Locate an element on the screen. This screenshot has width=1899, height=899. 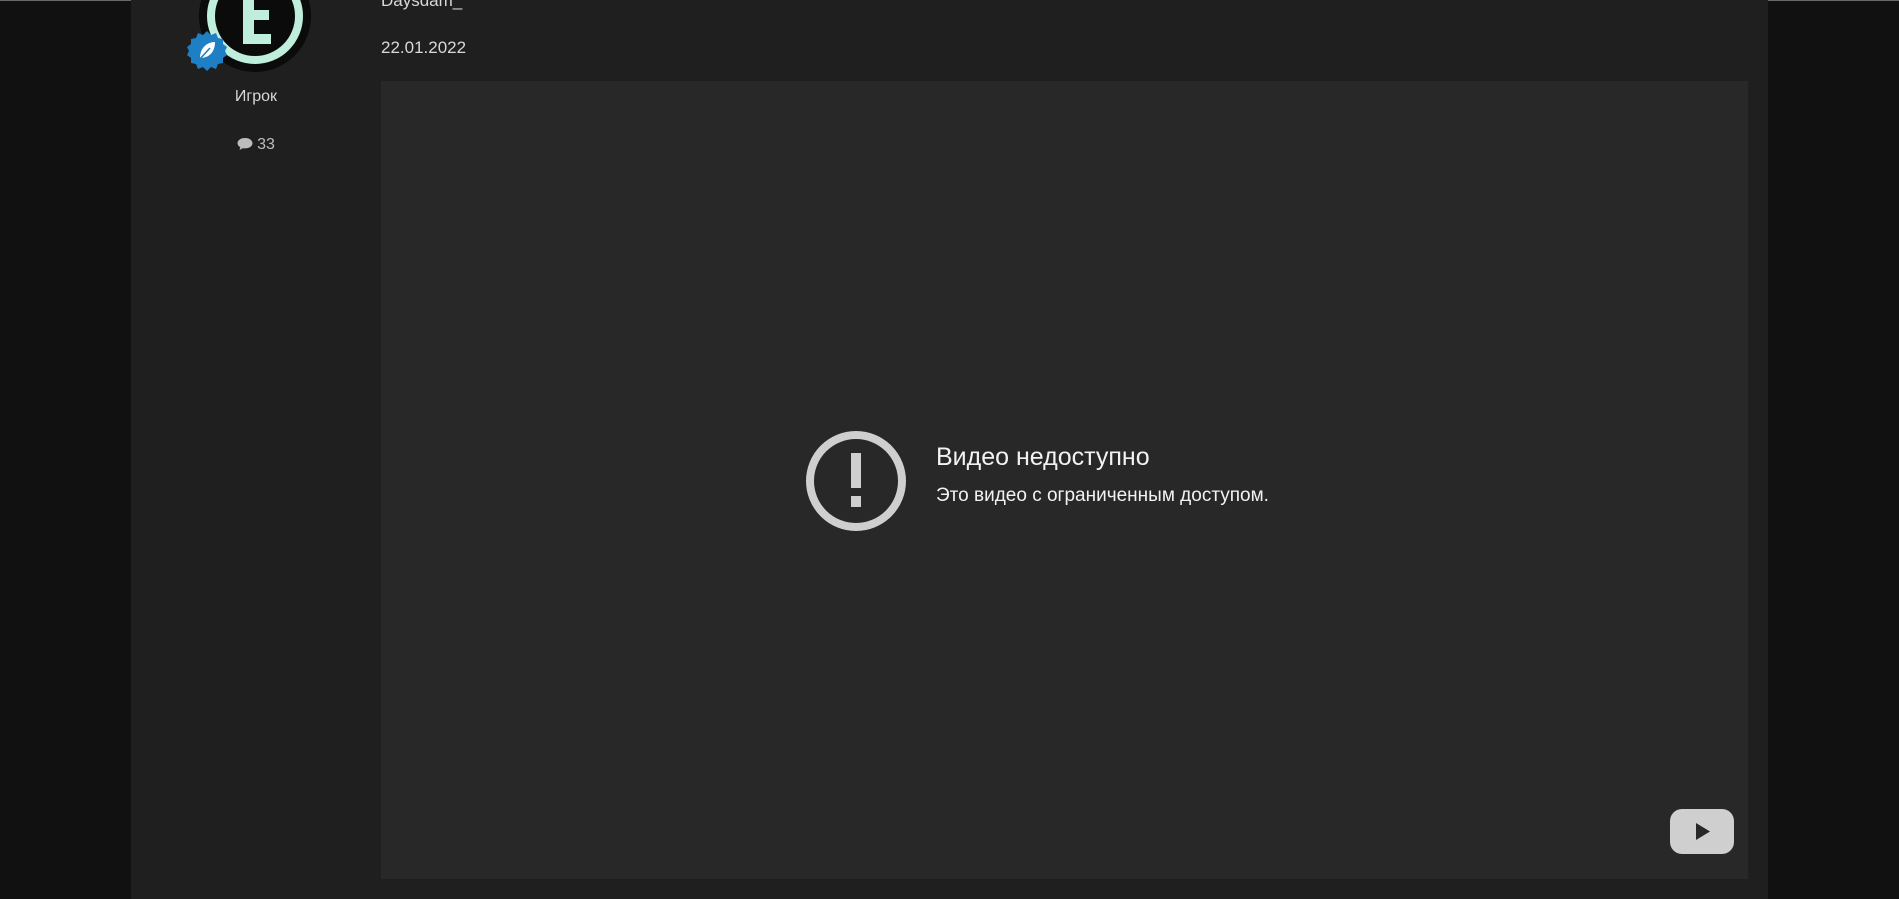
message-count: 33 is located at coordinates (256, 146).